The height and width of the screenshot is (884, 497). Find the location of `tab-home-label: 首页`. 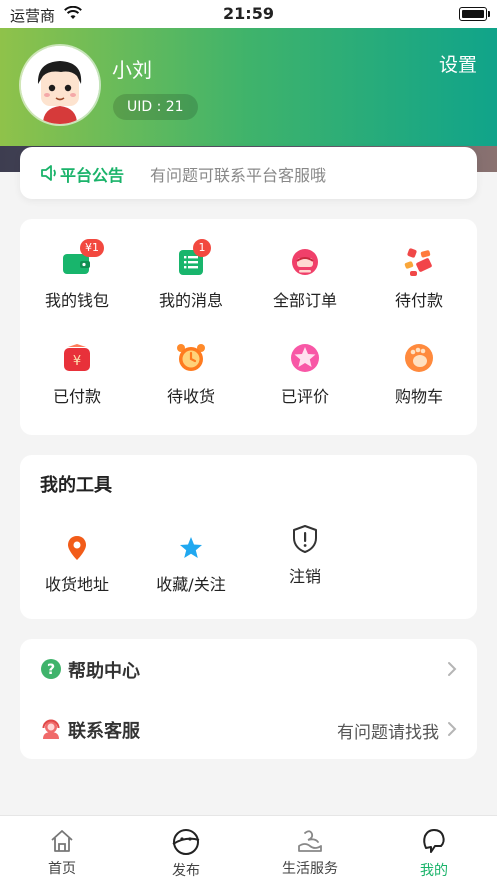

tab-home-label: 首页 is located at coordinates (62, 869).